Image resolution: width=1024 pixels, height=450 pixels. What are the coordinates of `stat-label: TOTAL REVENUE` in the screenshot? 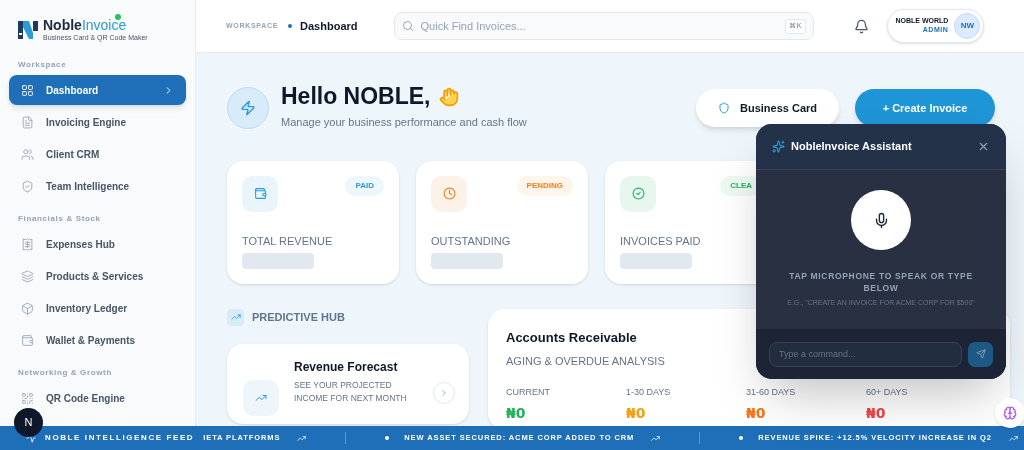 It's located at (288, 241).